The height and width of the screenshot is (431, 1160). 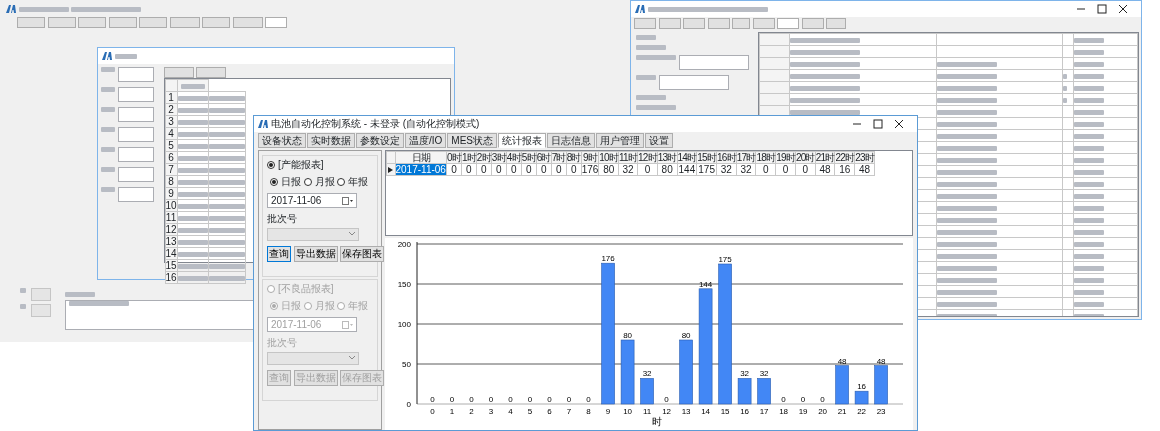 I want to click on axis-tick-label: 23, so click(x=881, y=411).